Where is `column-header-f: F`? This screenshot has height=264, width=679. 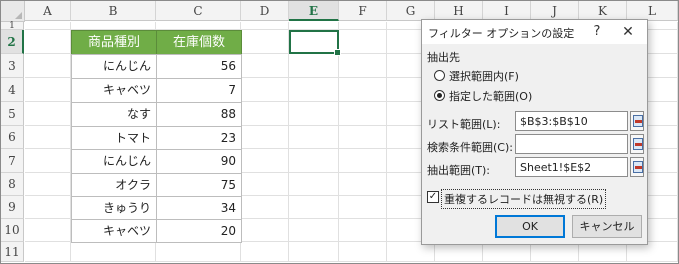
column-header-f: F is located at coordinates (363, 11).